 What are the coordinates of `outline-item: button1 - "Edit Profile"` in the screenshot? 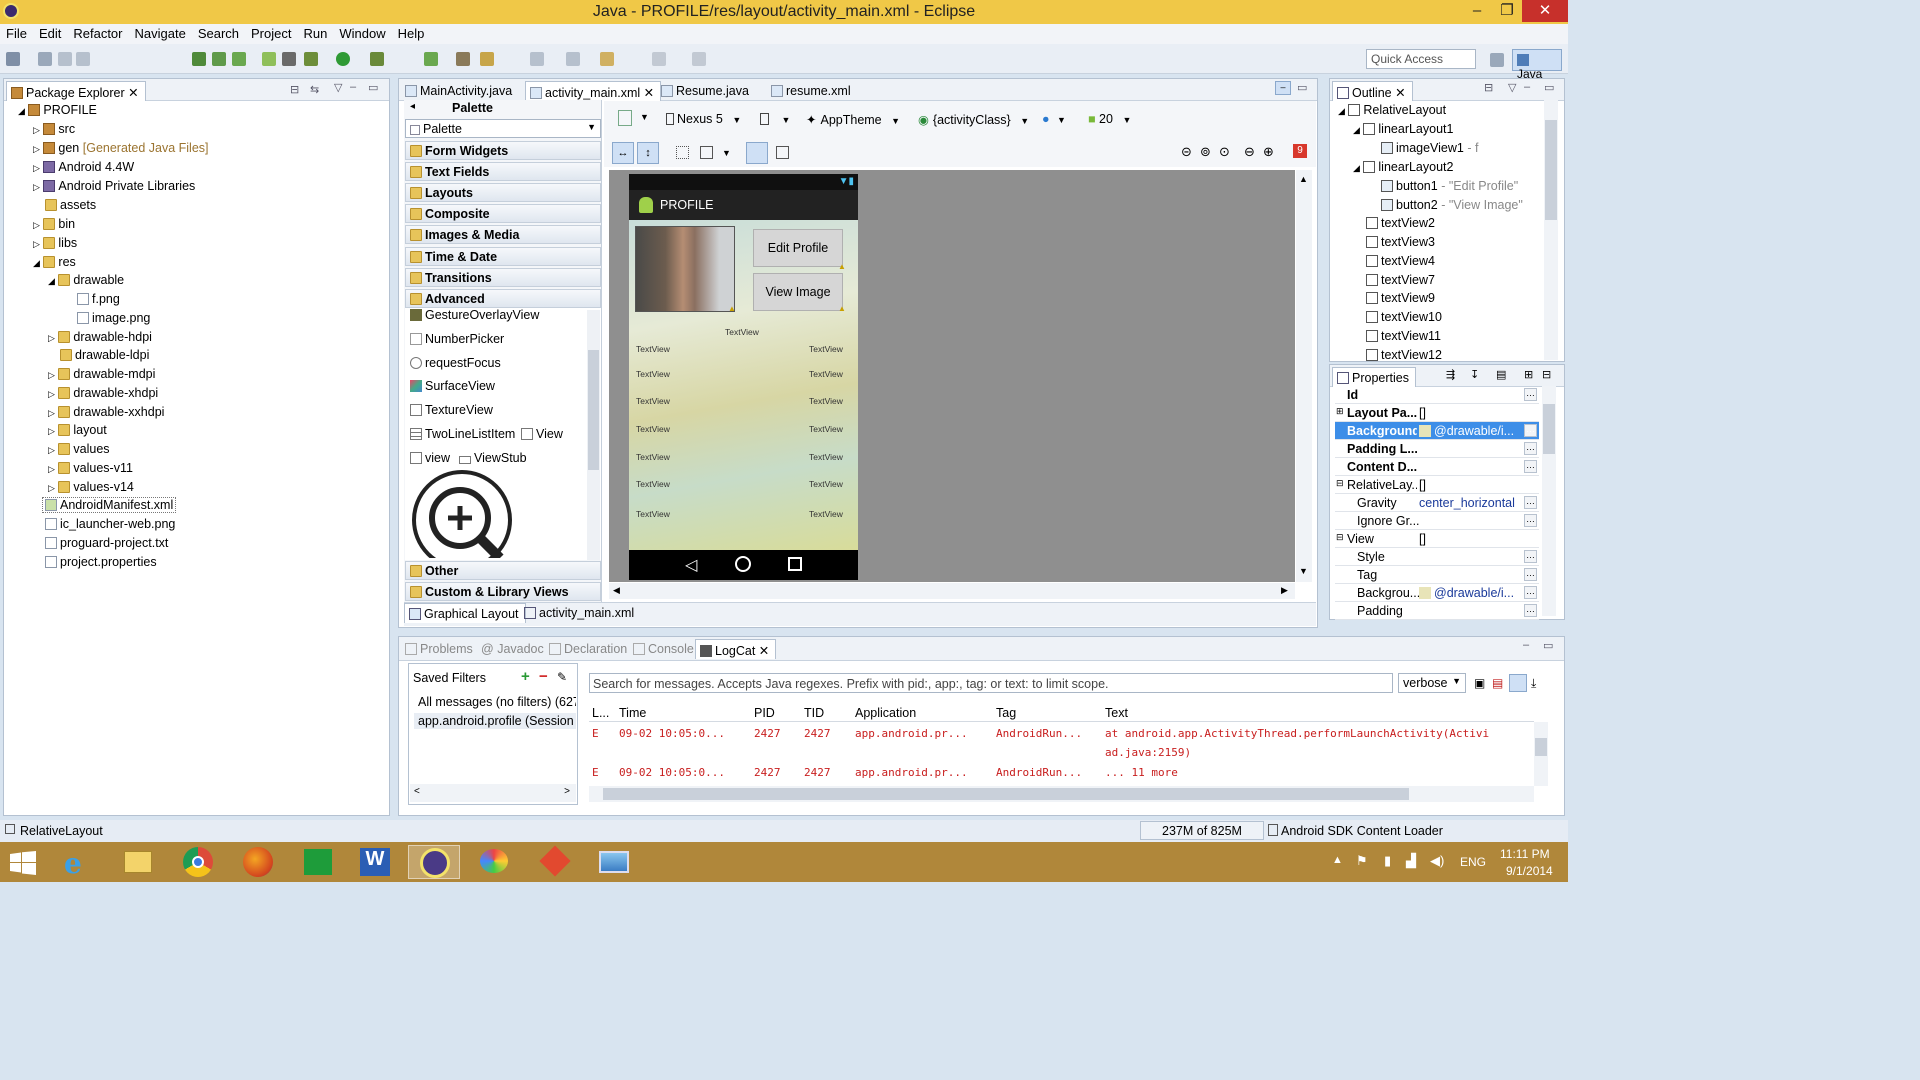 It's located at (1449, 186).